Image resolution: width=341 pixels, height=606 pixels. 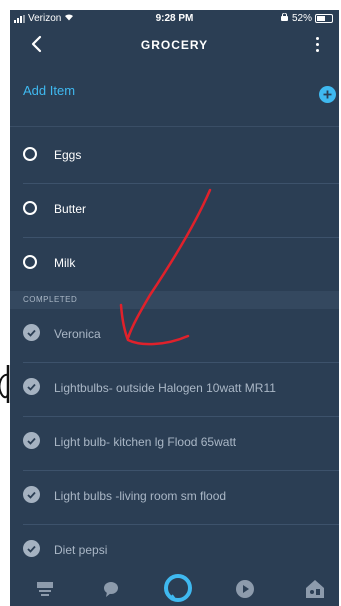 I want to click on bottom-nav, so click(x=174, y=588).